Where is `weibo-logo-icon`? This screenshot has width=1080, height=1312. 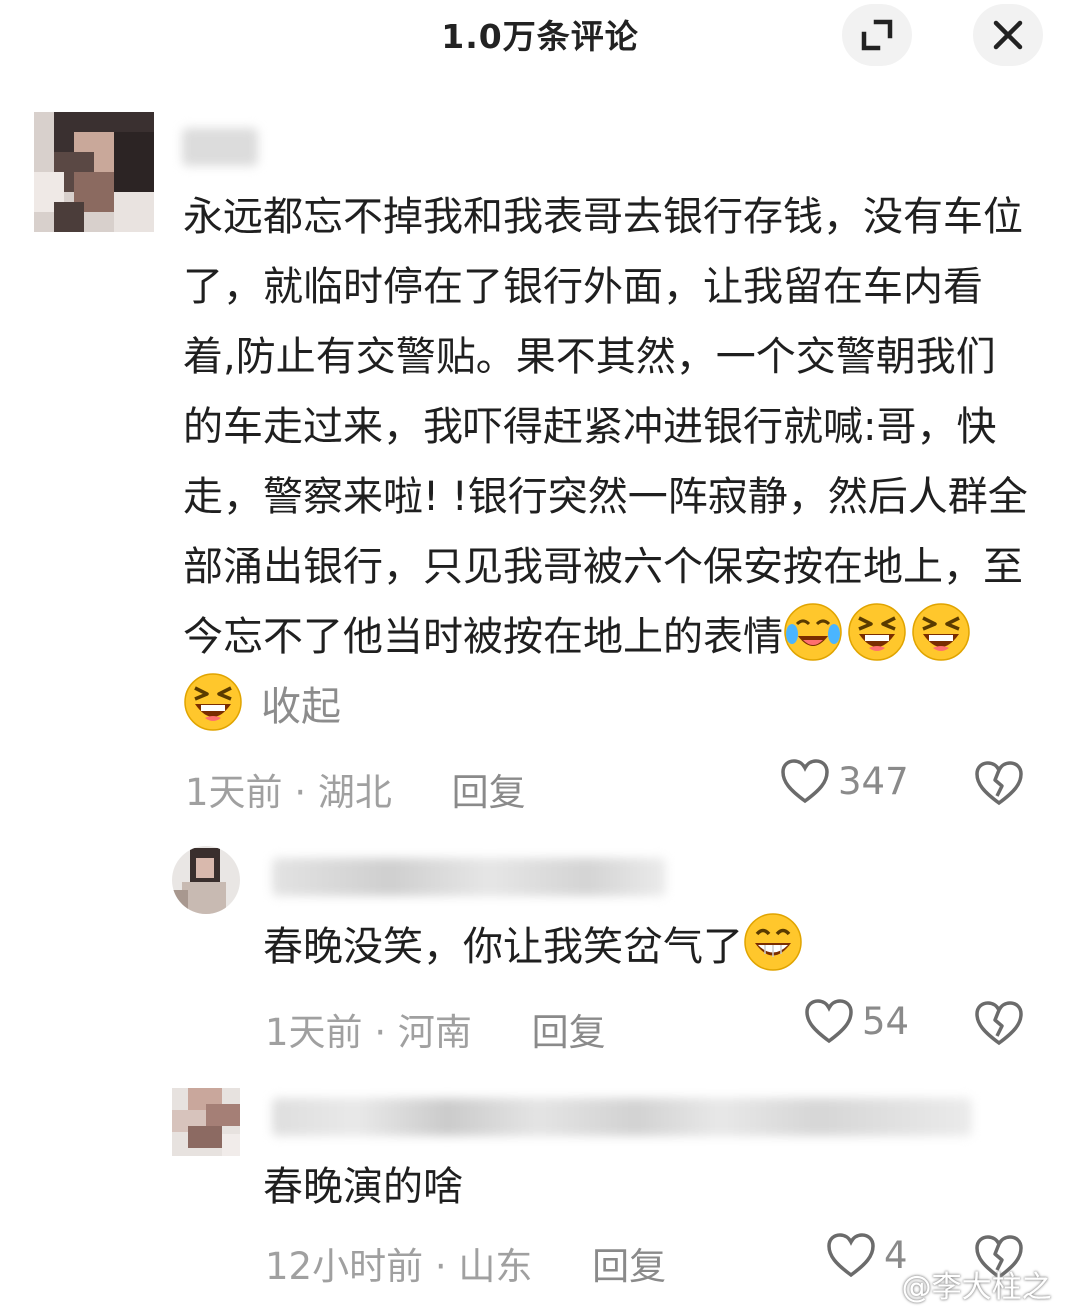
weibo-logo-icon is located at coordinates (878, 1302).